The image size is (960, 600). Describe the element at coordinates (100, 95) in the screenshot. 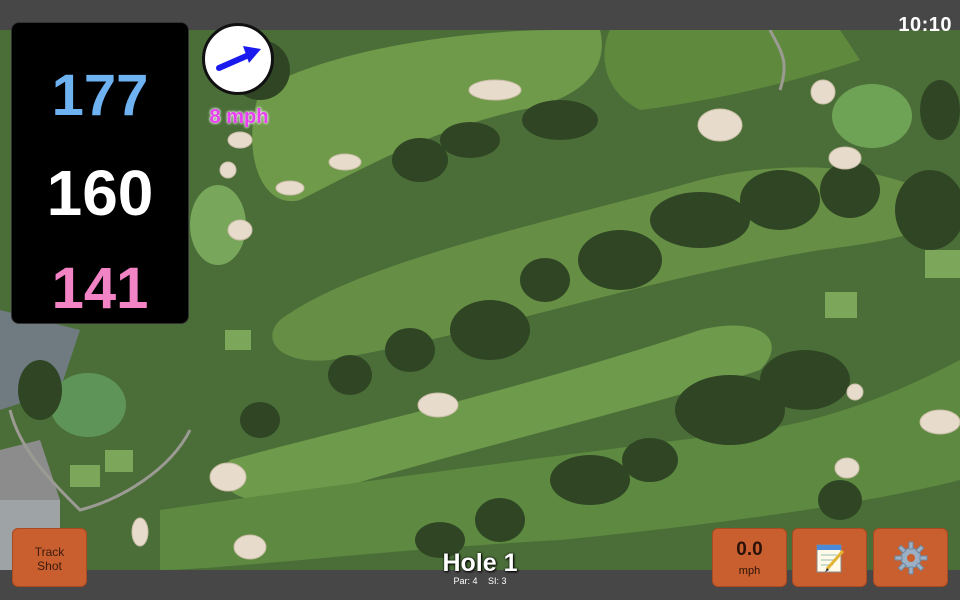

I see `back-distance: 177` at that location.